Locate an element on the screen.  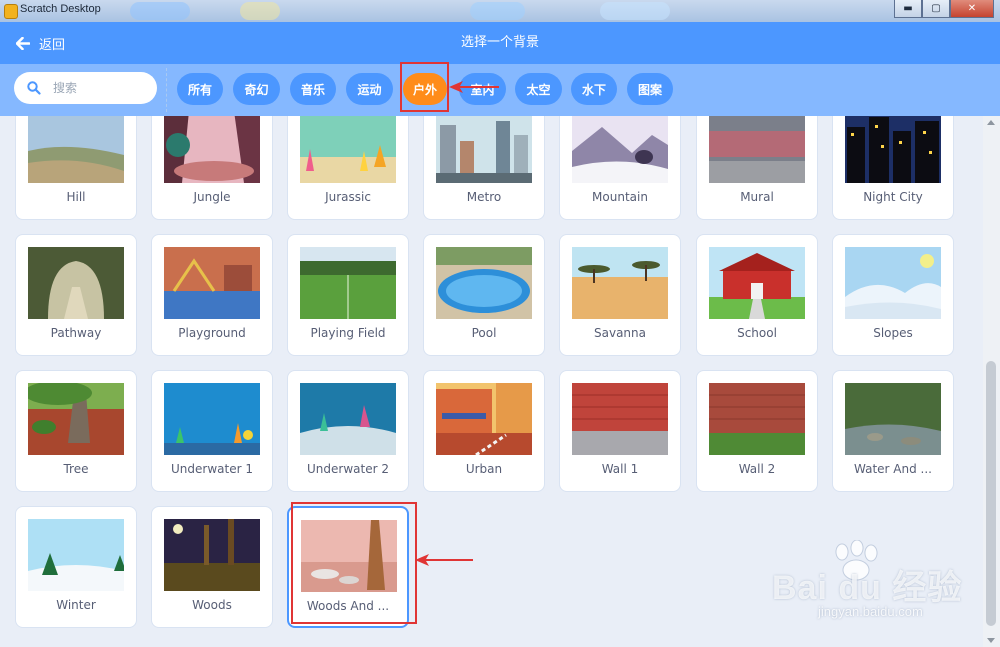
backdrop-label: Playground is located at coordinates (212, 333).